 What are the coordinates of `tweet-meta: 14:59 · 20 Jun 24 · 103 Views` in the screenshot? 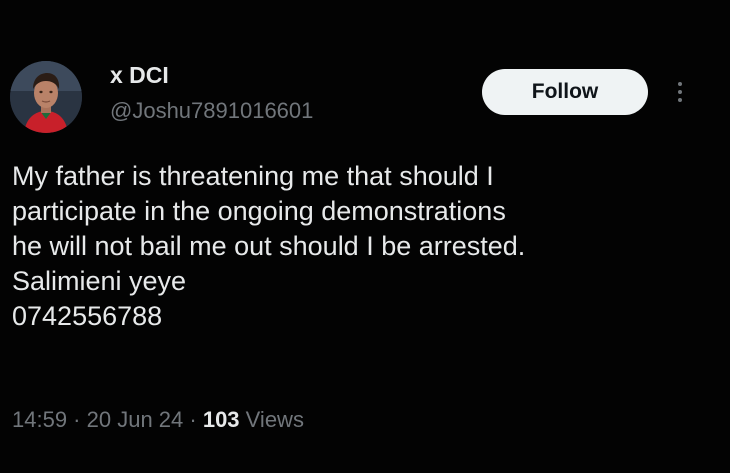 It's located at (158, 420).